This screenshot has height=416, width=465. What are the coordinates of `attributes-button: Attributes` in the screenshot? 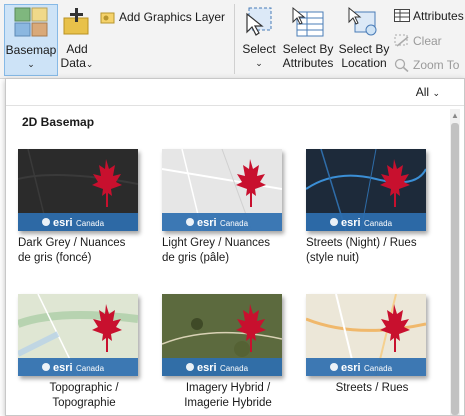 It's located at (428, 16).